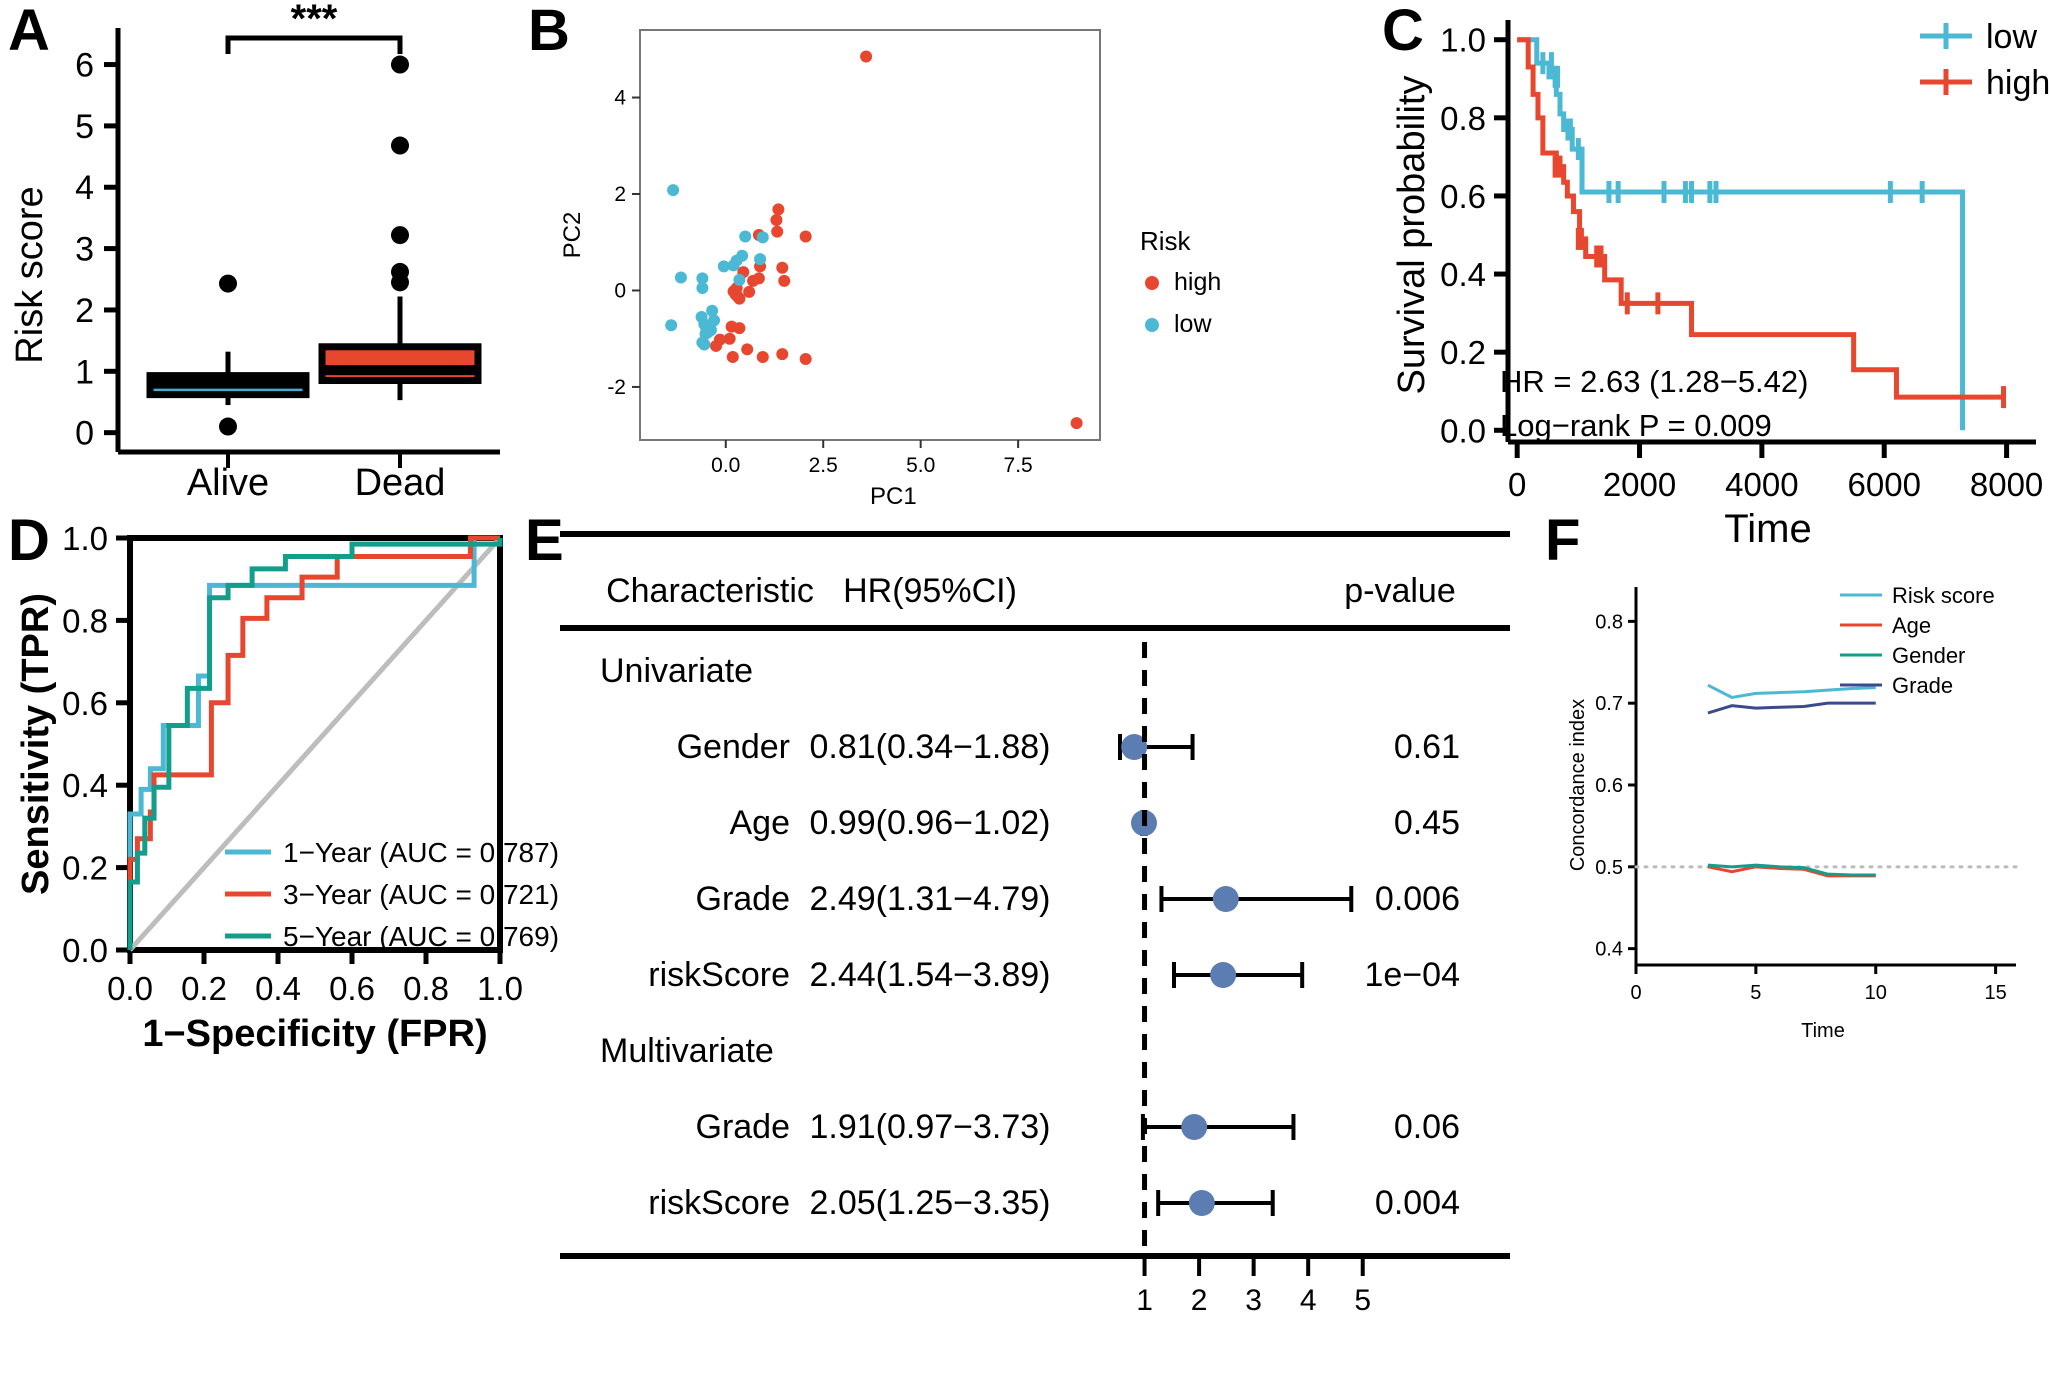 The width and height of the screenshot is (2050, 1390). What do you see at coordinates (929, 975) in the screenshot?
I see `row-hr-ci: 2.44(1.54−3.89)` at bounding box center [929, 975].